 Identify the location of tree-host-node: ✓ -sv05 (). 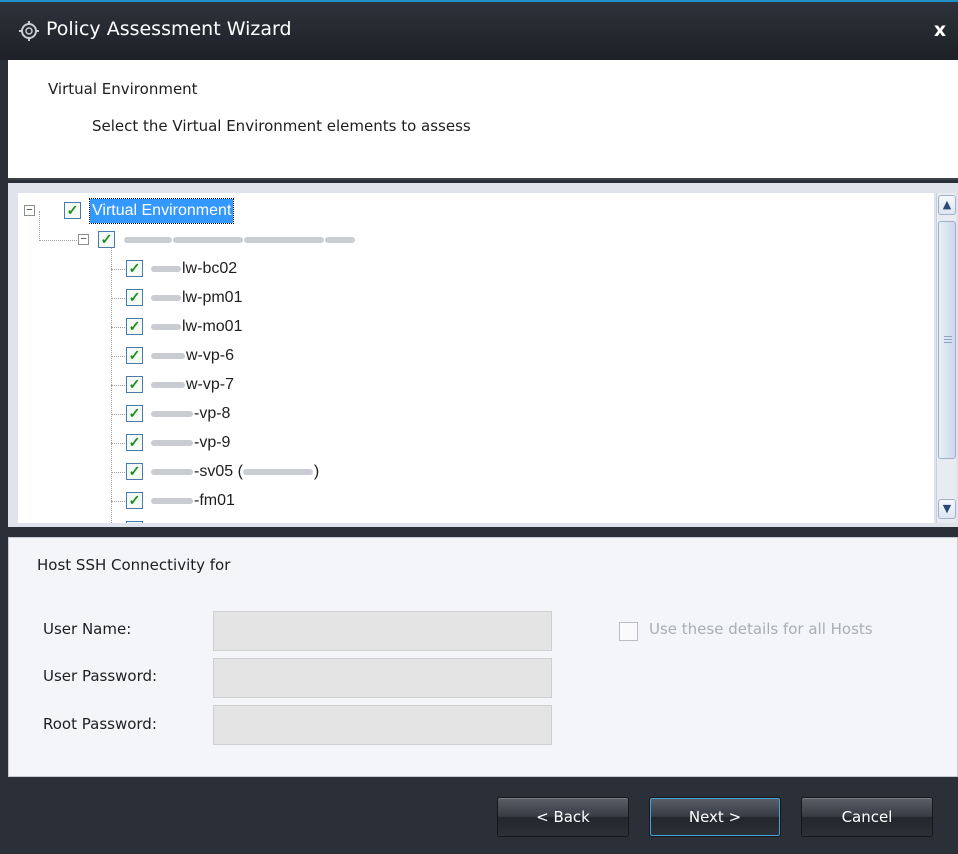
(268, 472).